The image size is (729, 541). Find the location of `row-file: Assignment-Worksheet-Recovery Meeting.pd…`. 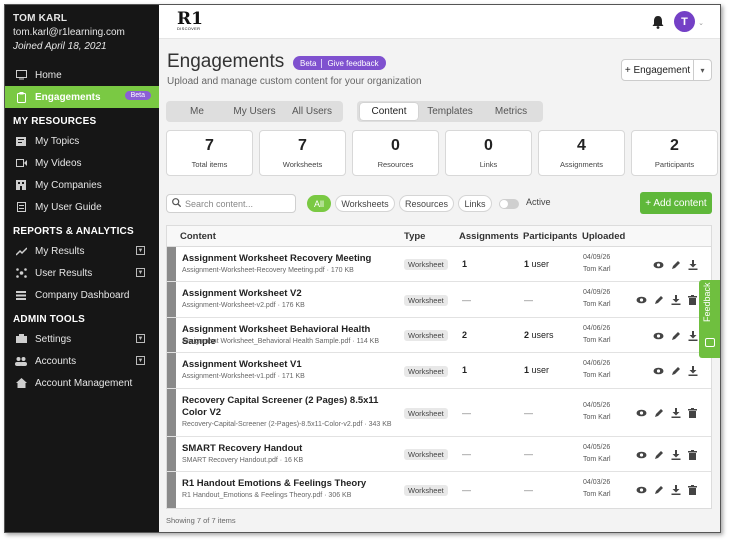

row-file: Assignment-Worksheet-Recovery Meeting.pd… is located at coordinates (268, 270).